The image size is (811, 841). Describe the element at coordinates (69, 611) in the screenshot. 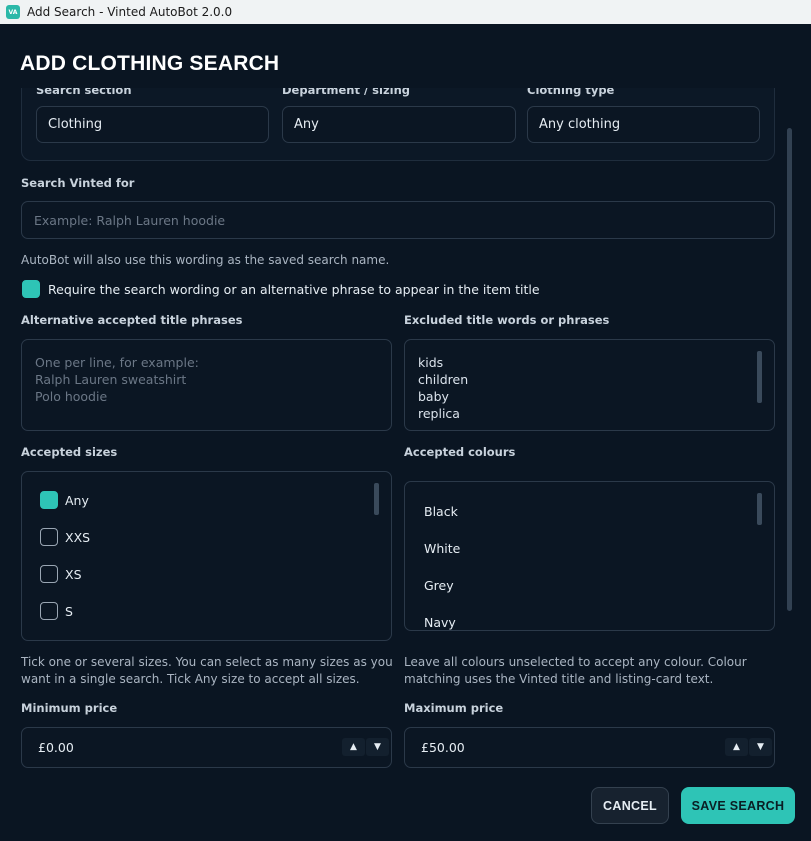

I see `size-option-label: S` at that location.